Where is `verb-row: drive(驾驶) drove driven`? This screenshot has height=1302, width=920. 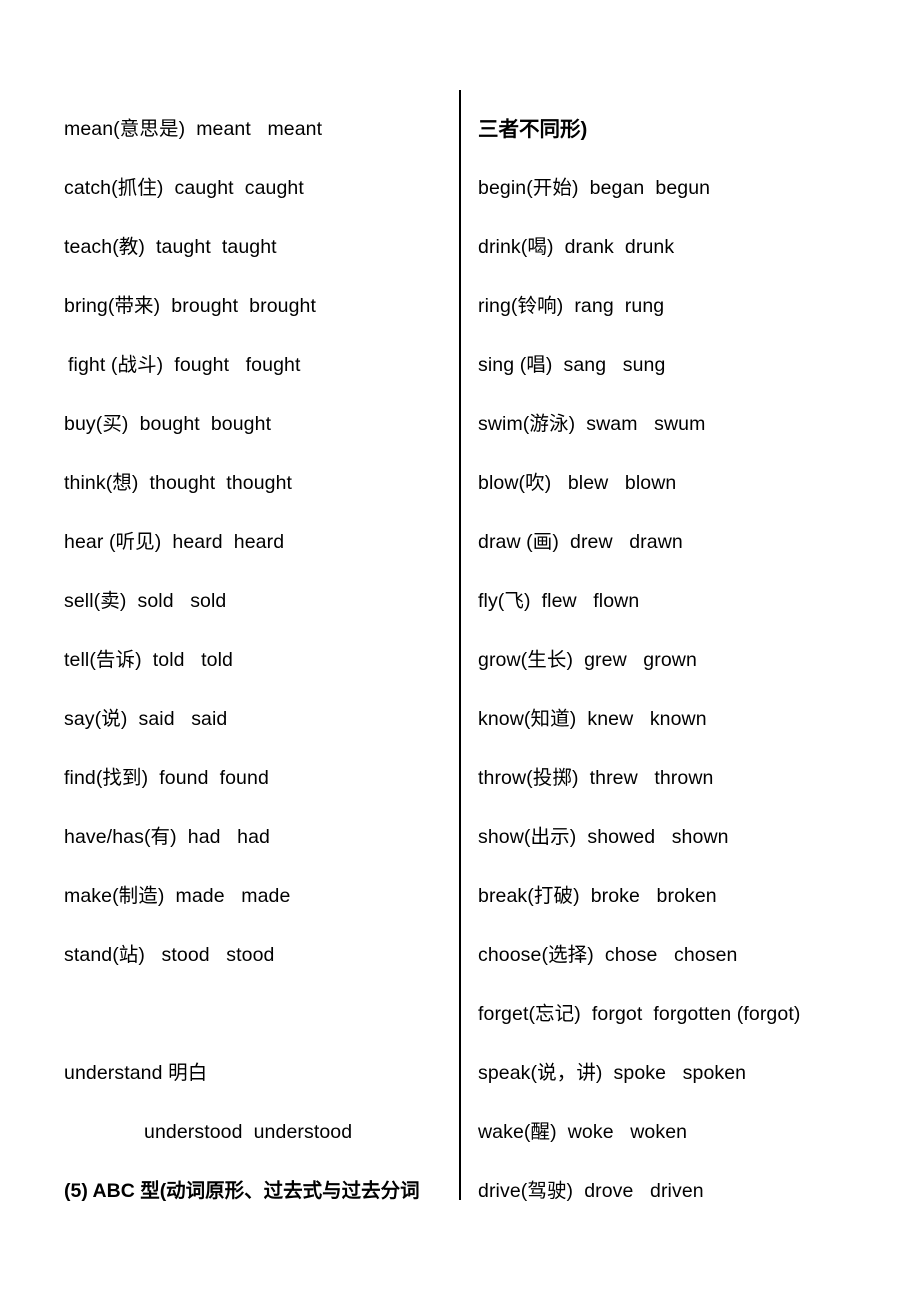 verb-row: drive(驾驶) drove driven is located at coordinates (591, 1191).